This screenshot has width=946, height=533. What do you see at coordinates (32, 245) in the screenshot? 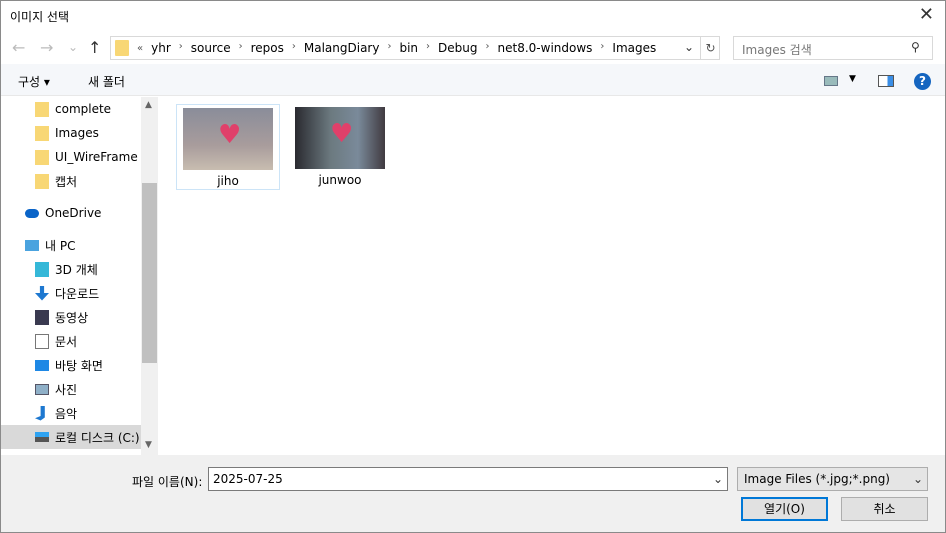
I see `pc-icon` at bounding box center [32, 245].